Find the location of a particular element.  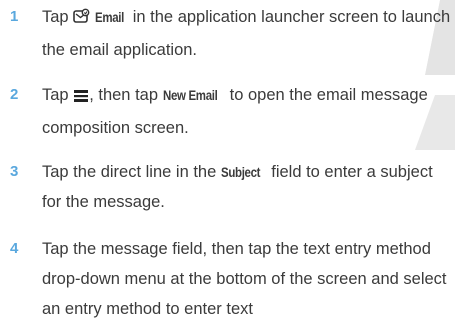

step-number: 1 is located at coordinates (14, 16).